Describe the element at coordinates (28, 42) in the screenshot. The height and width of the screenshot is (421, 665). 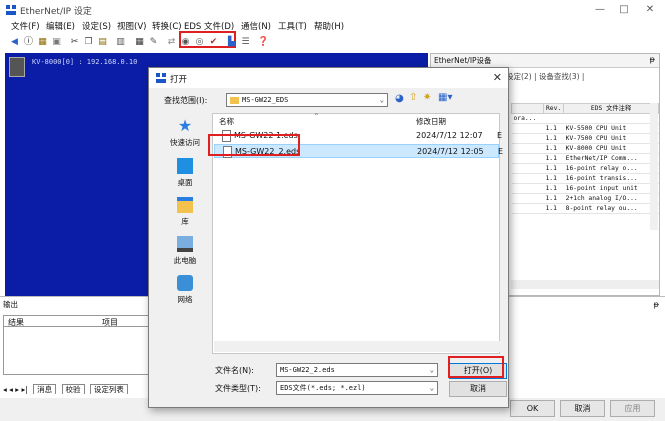
I see `info-icon: ⓘ` at that location.